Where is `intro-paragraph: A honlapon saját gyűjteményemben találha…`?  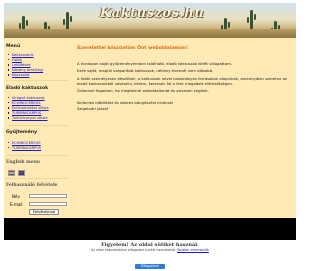
intro-paragraph: A honlapon saját gyűjteményemben találha… is located at coordinates (154, 63).